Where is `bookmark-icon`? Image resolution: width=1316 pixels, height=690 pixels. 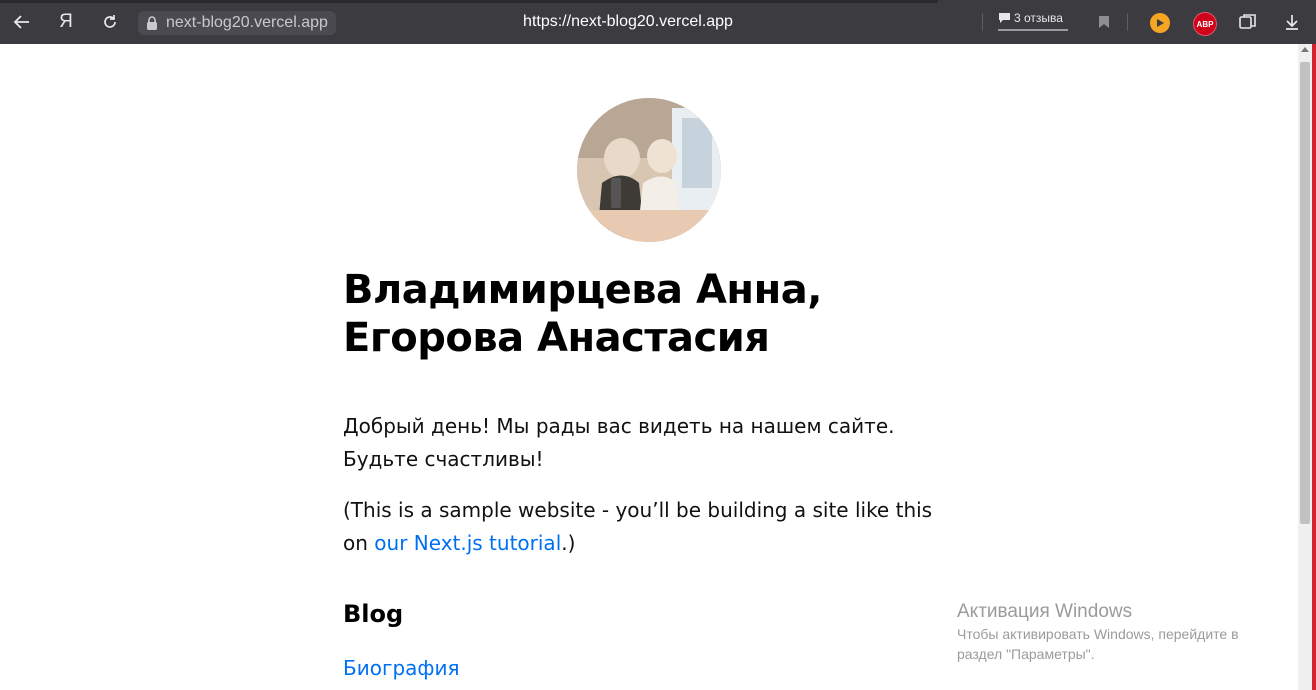 bookmark-icon is located at coordinates (1104, 22).